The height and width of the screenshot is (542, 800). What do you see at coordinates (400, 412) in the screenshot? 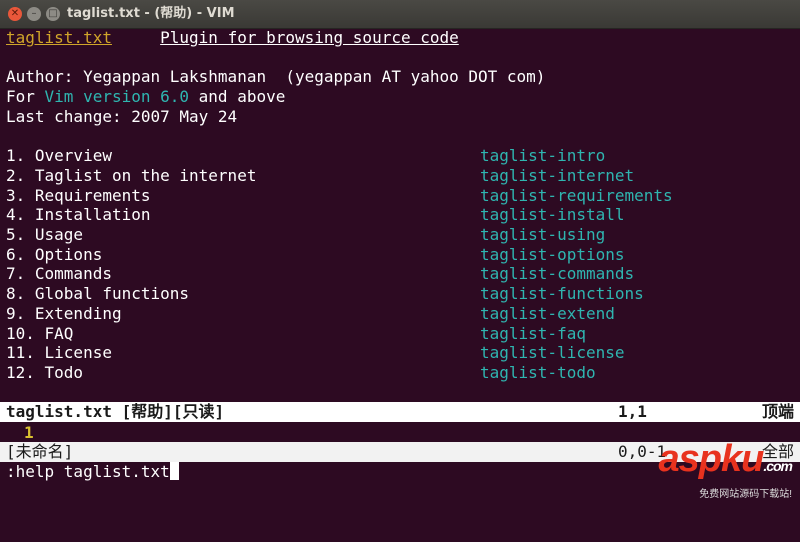
I see `help-window-statusline: taglist.txt [帮助][只读] 1,1 顶端` at bounding box center [400, 412].